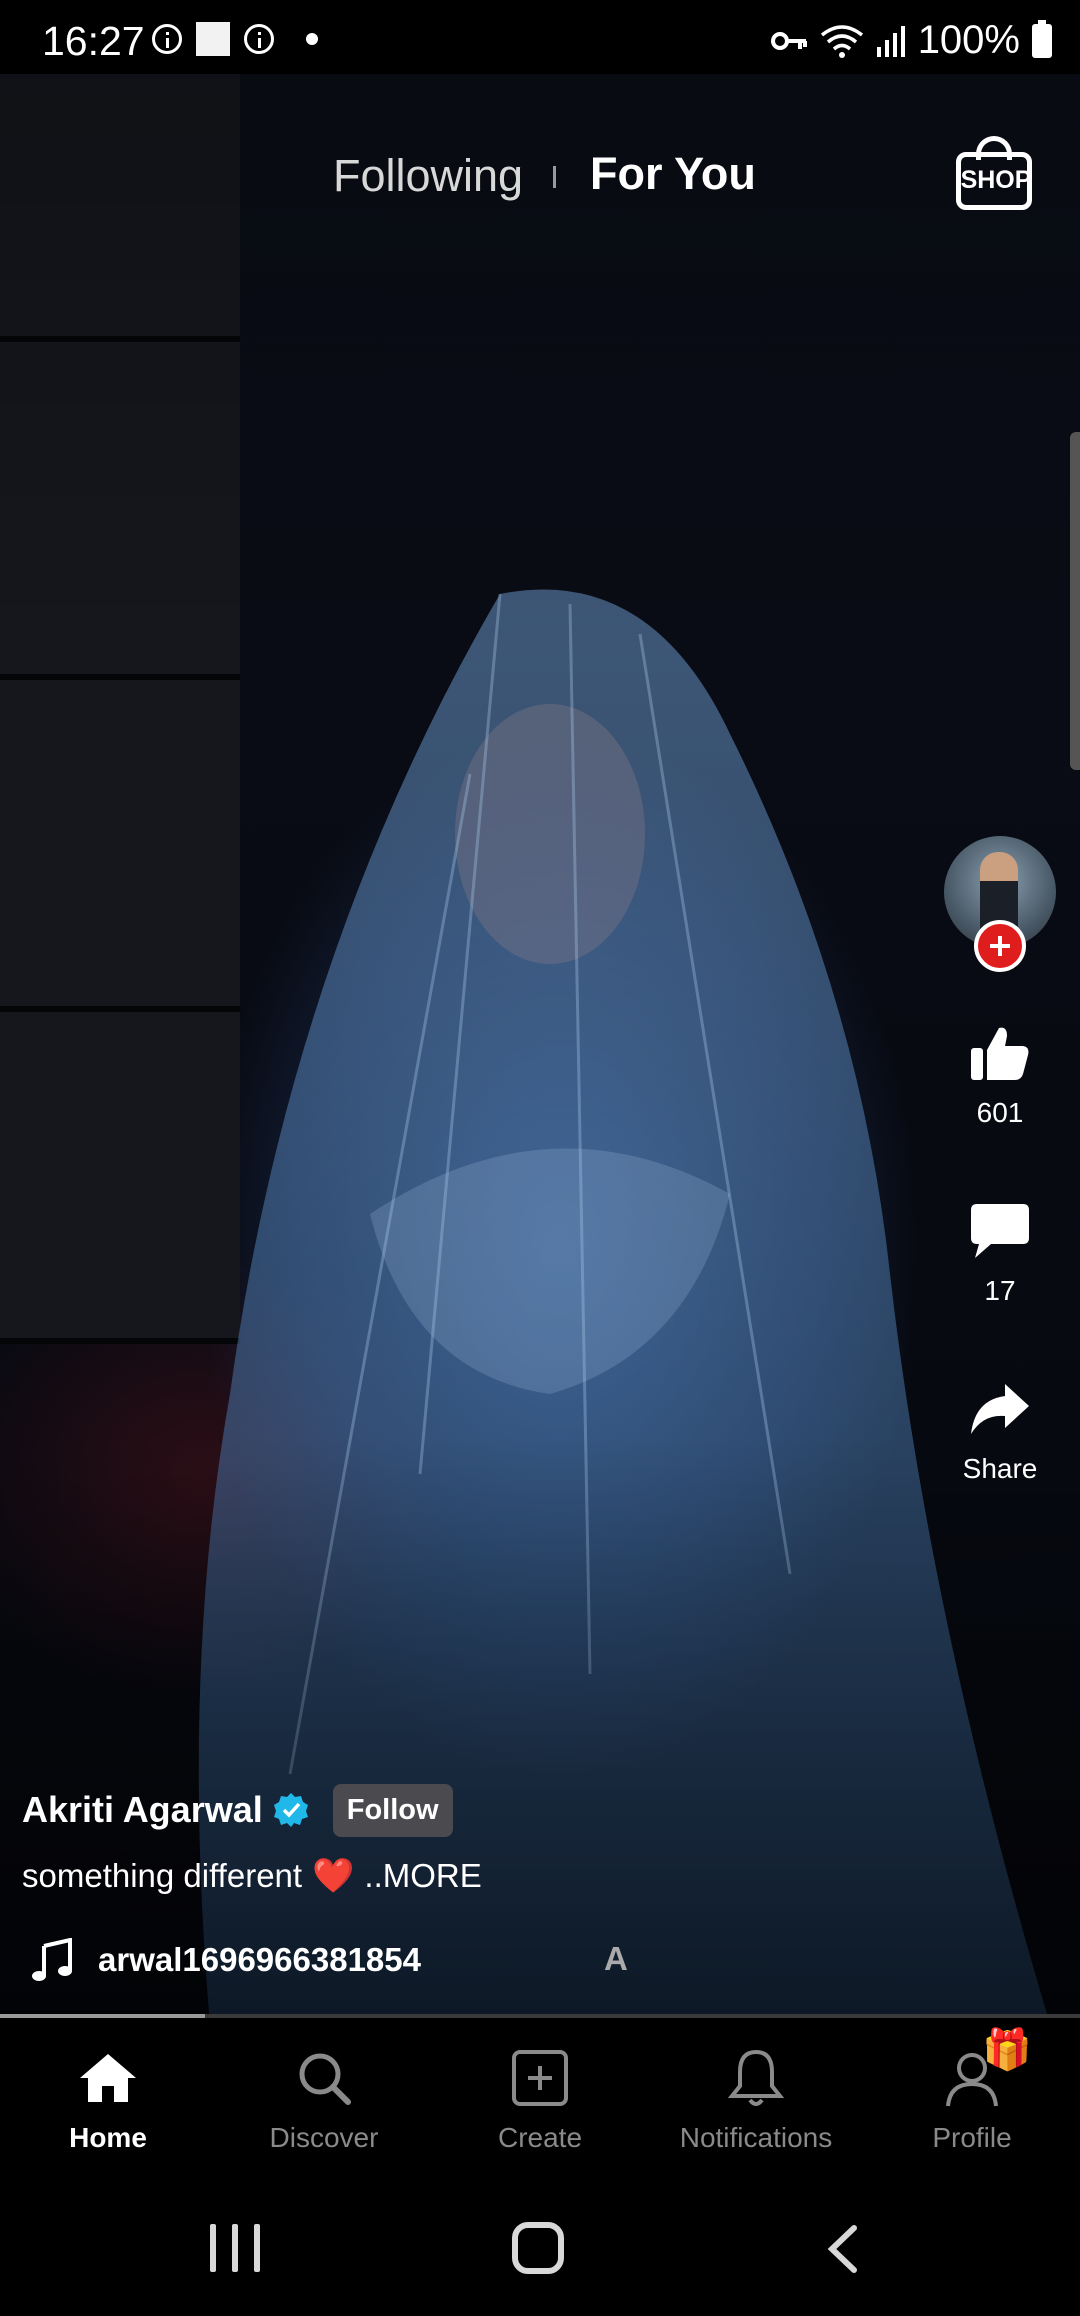 This screenshot has width=1080, height=2316. Describe the element at coordinates (259, 1959) in the screenshot. I see `music-title: arwal1696966381854` at that location.